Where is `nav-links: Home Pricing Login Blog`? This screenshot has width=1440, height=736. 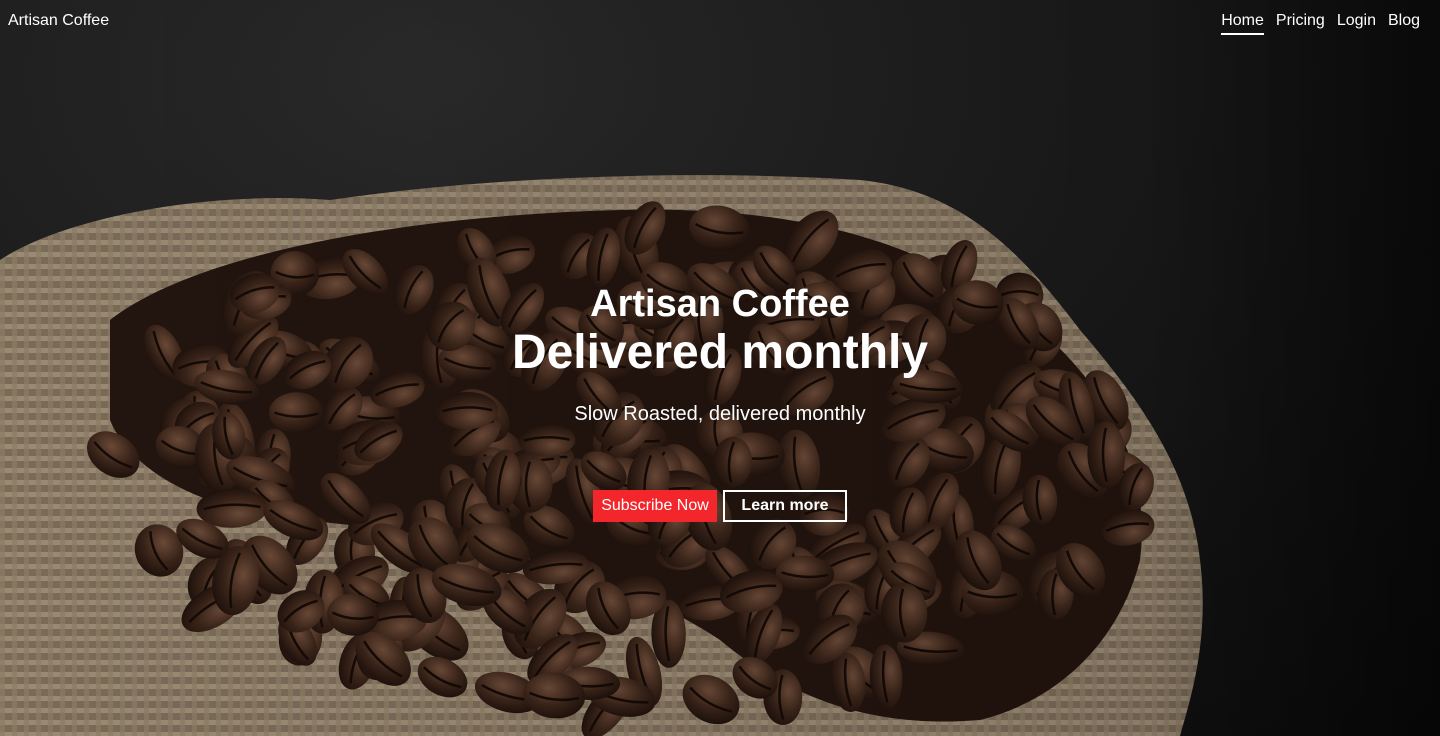 nav-links: Home Pricing Login Blog is located at coordinates (1320, 23).